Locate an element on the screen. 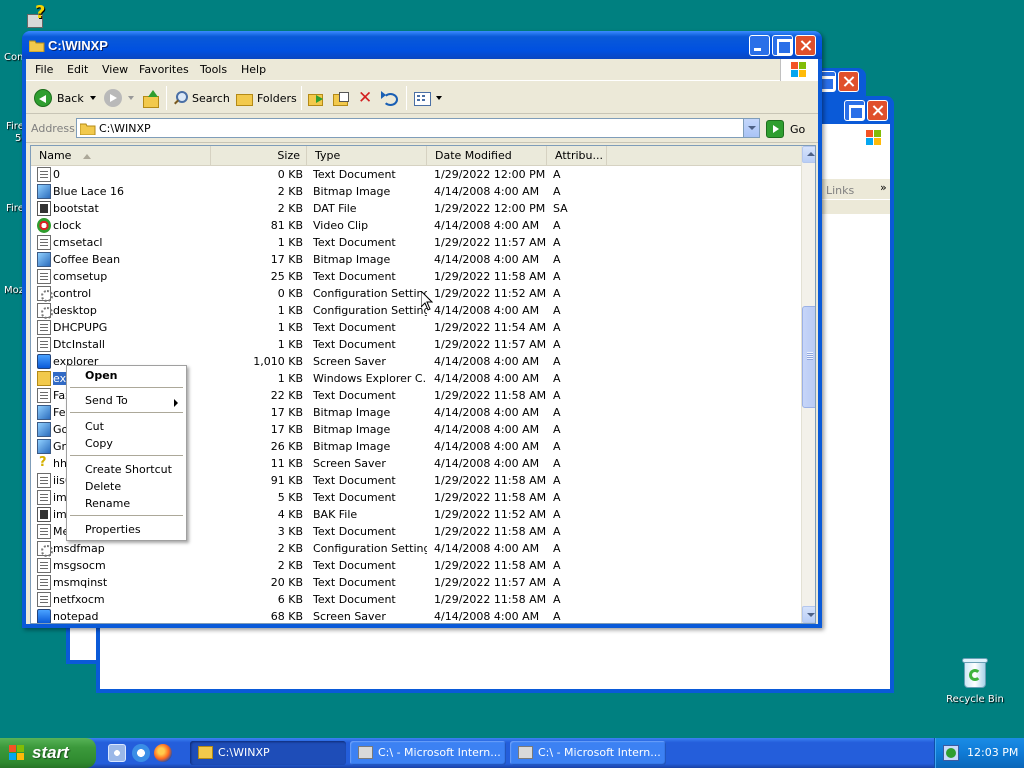 The height and width of the screenshot is (768, 1024). address-input: C:\WINXP is located at coordinates (418, 128).